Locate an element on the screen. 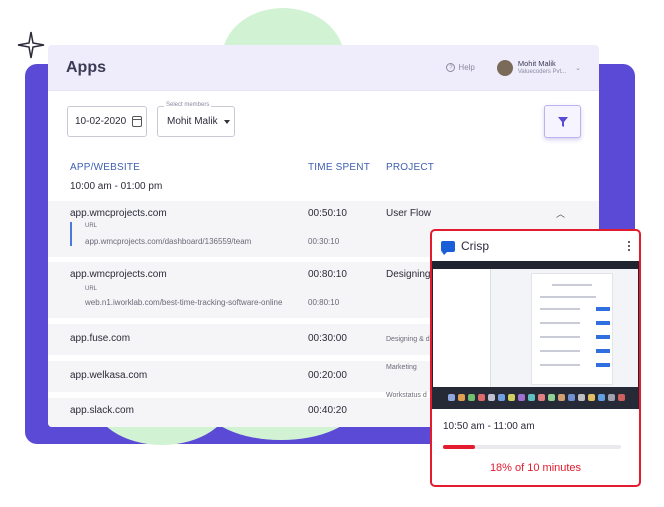  help-icon: ? is located at coordinates (451, 67).